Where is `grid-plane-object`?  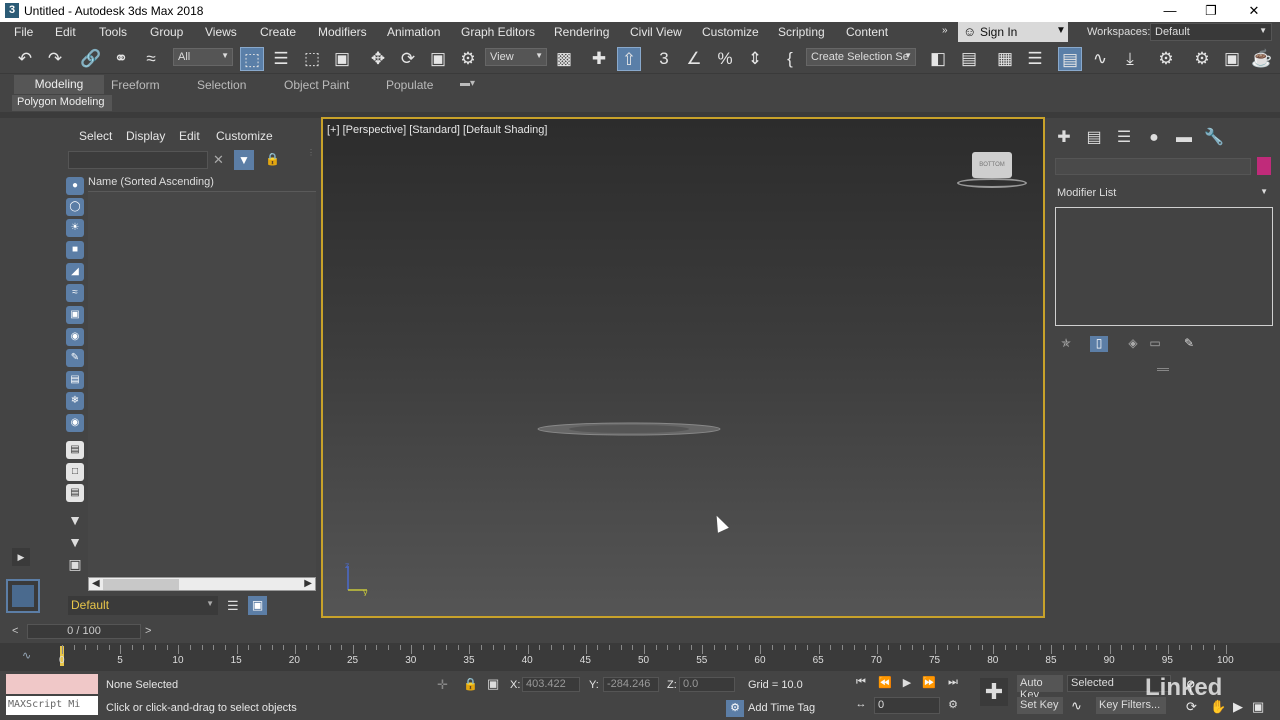 grid-plane-object is located at coordinates (629, 429).